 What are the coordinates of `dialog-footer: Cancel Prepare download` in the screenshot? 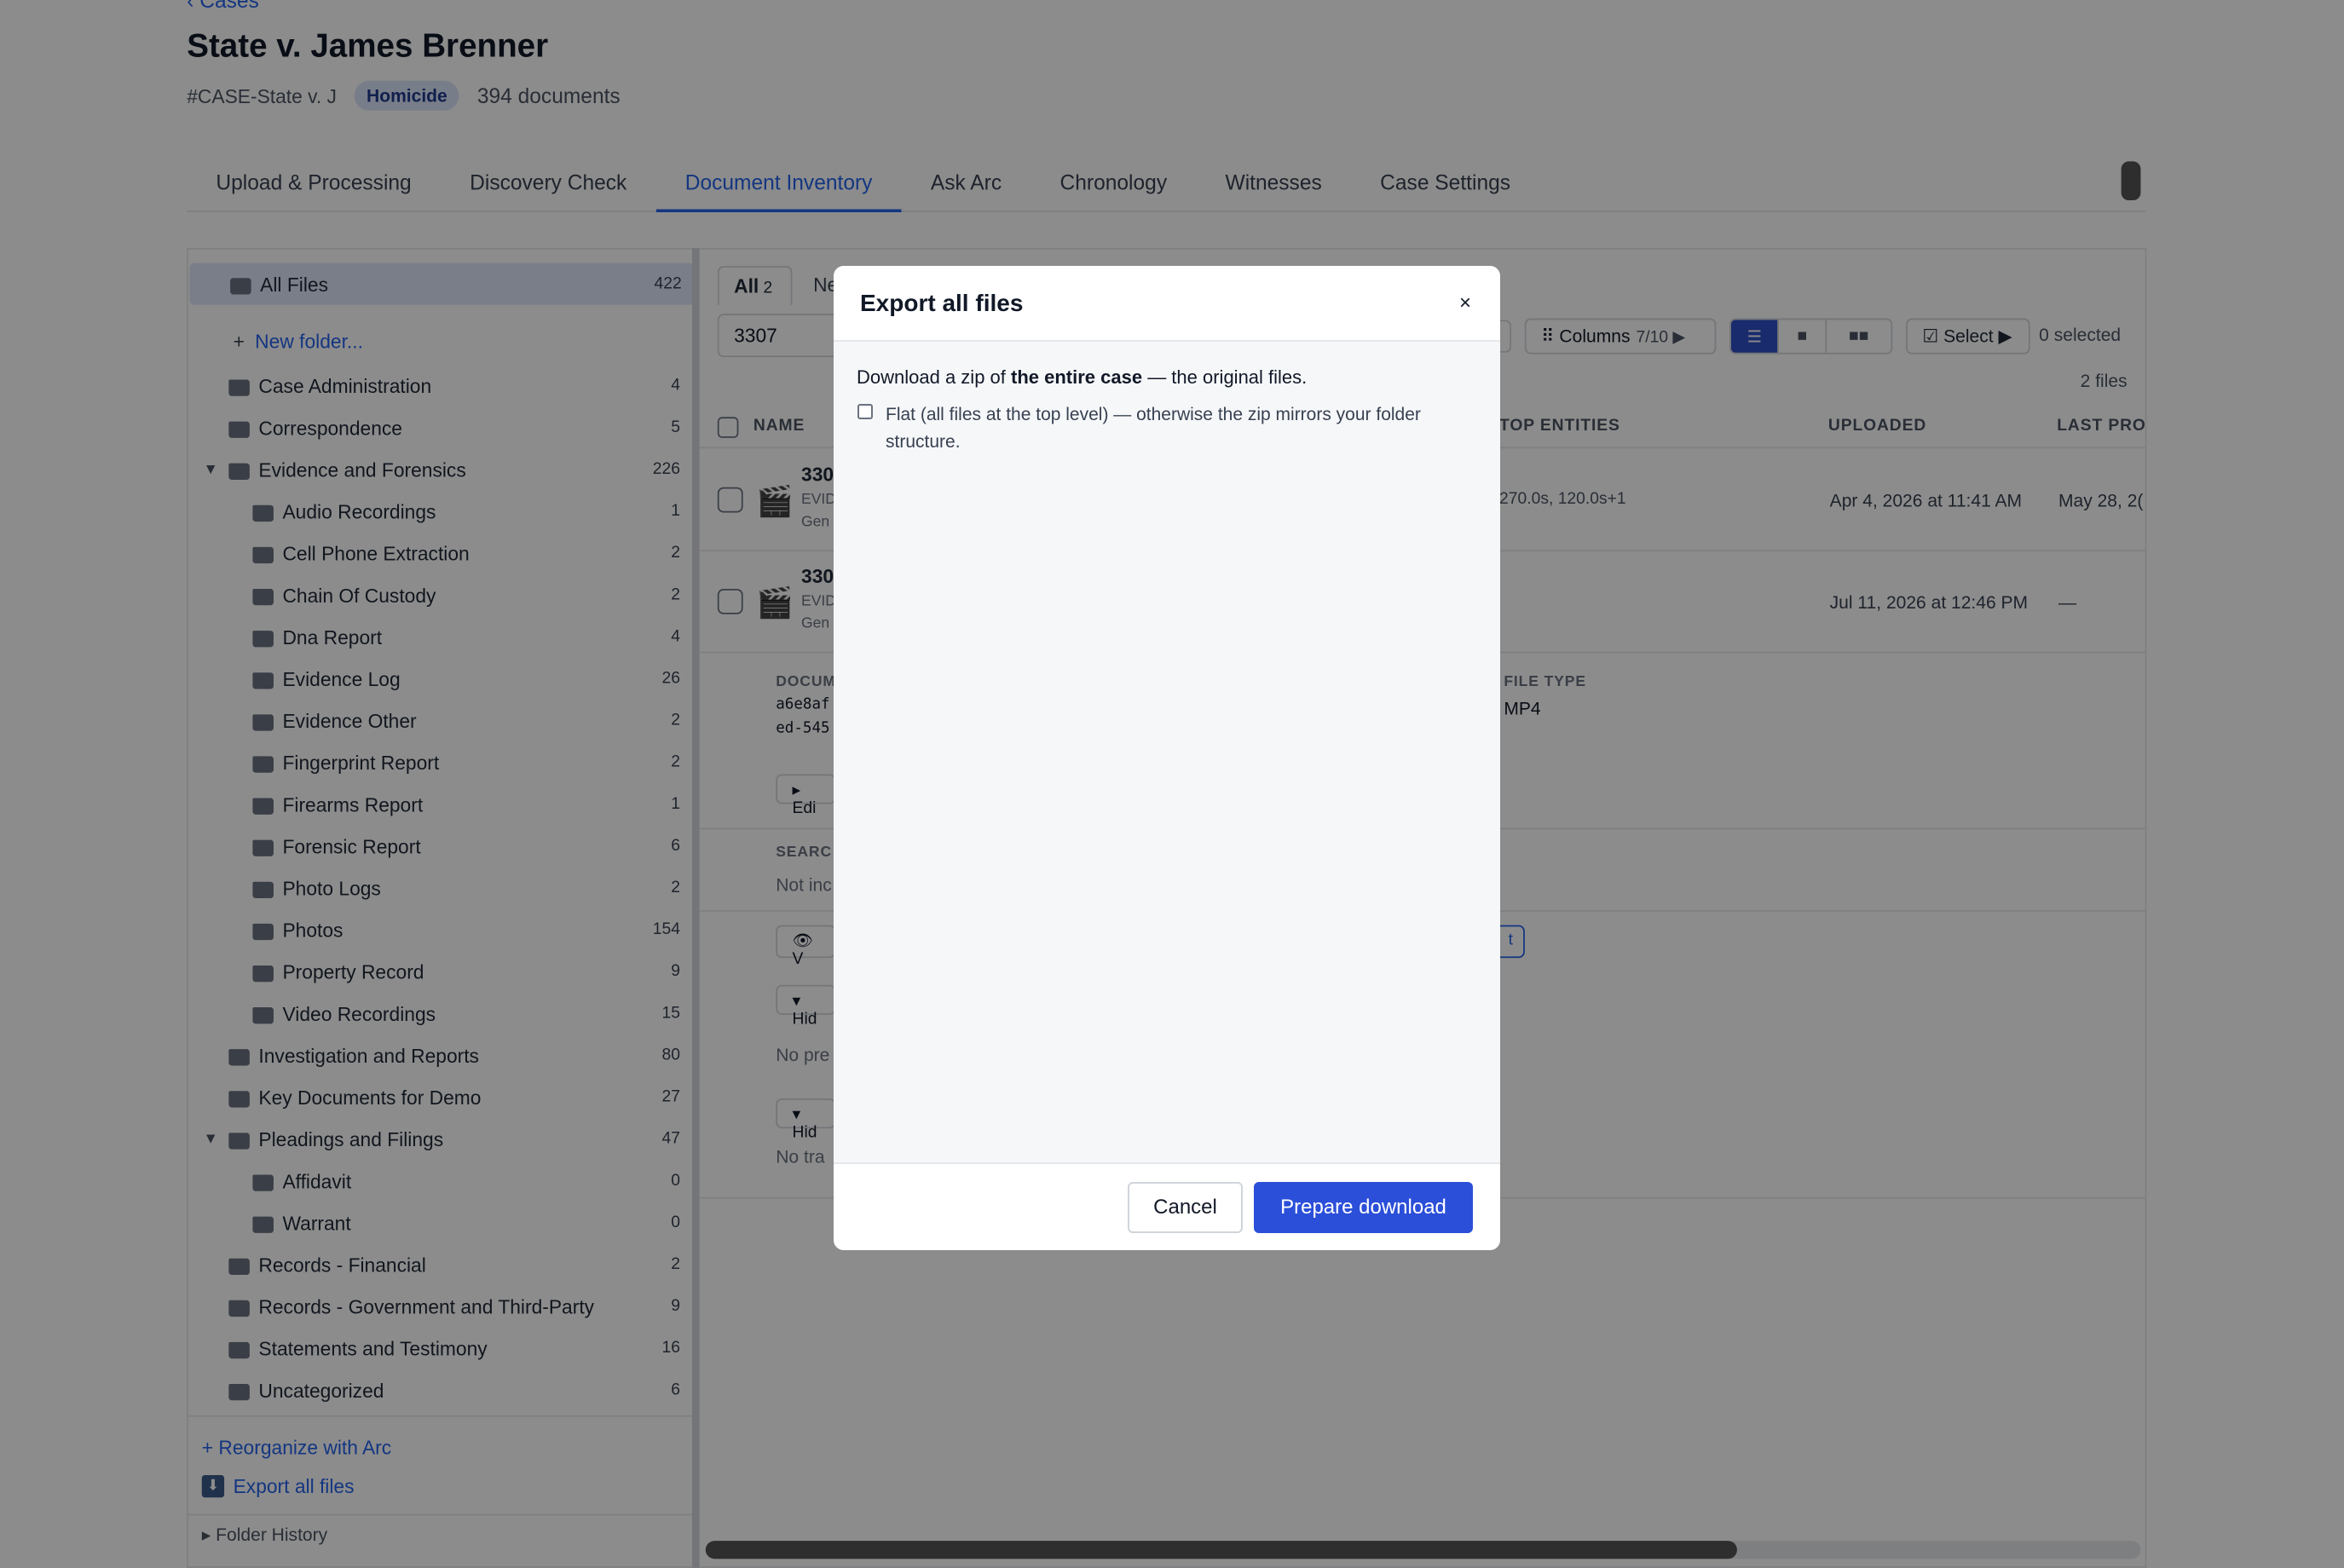 It's located at (1167, 1206).